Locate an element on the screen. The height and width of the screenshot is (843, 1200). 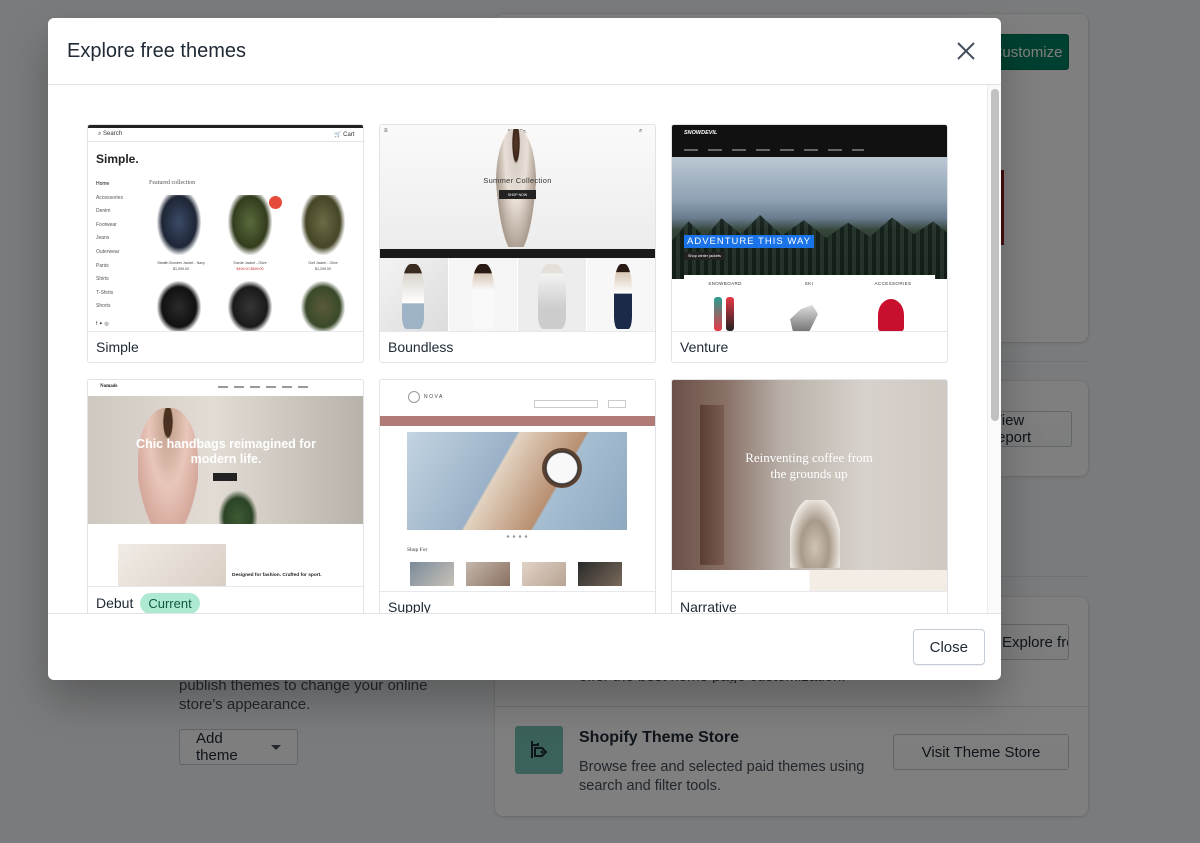
hero-heading: Summer Collection is located at coordinates (517, 180).